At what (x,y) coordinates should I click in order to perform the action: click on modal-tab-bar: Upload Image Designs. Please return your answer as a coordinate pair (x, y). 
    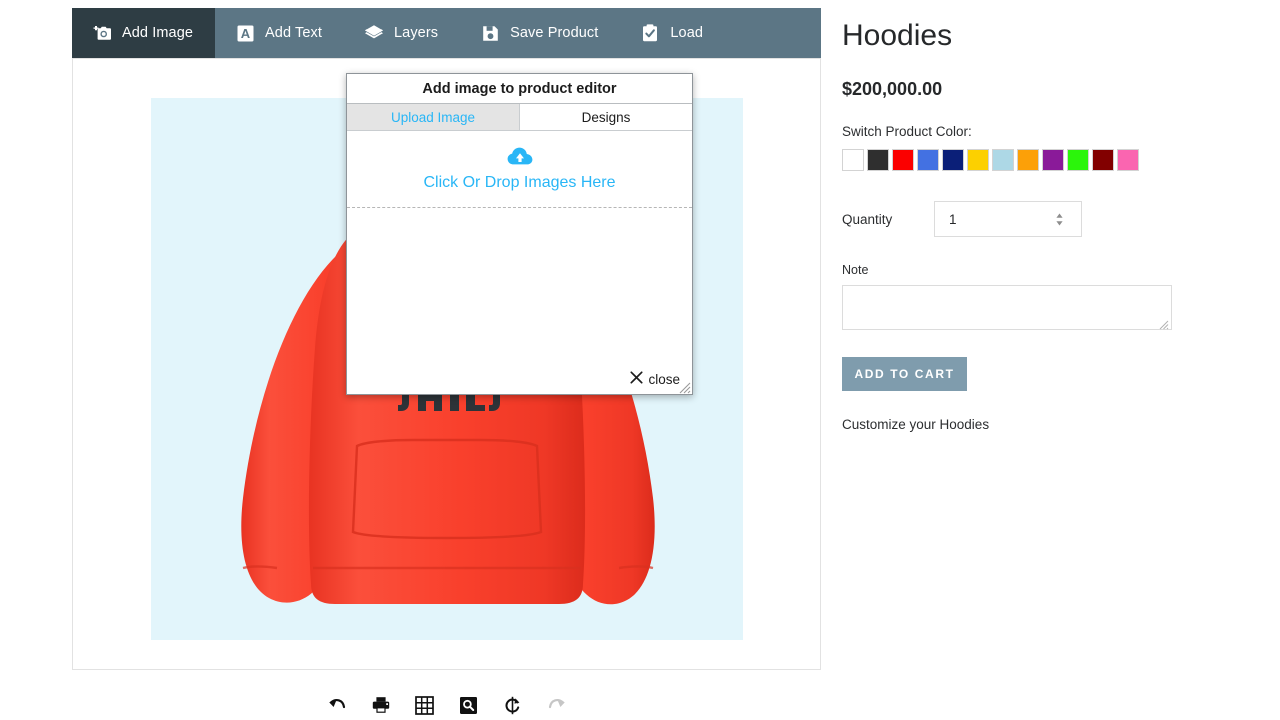
    Looking at the image, I should click on (519, 117).